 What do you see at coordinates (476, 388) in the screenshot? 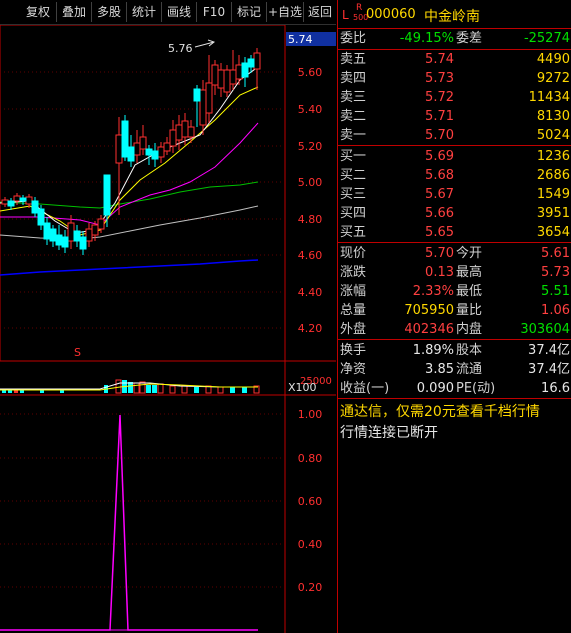
I see `stat-label: PE(动)` at bounding box center [476, 388].